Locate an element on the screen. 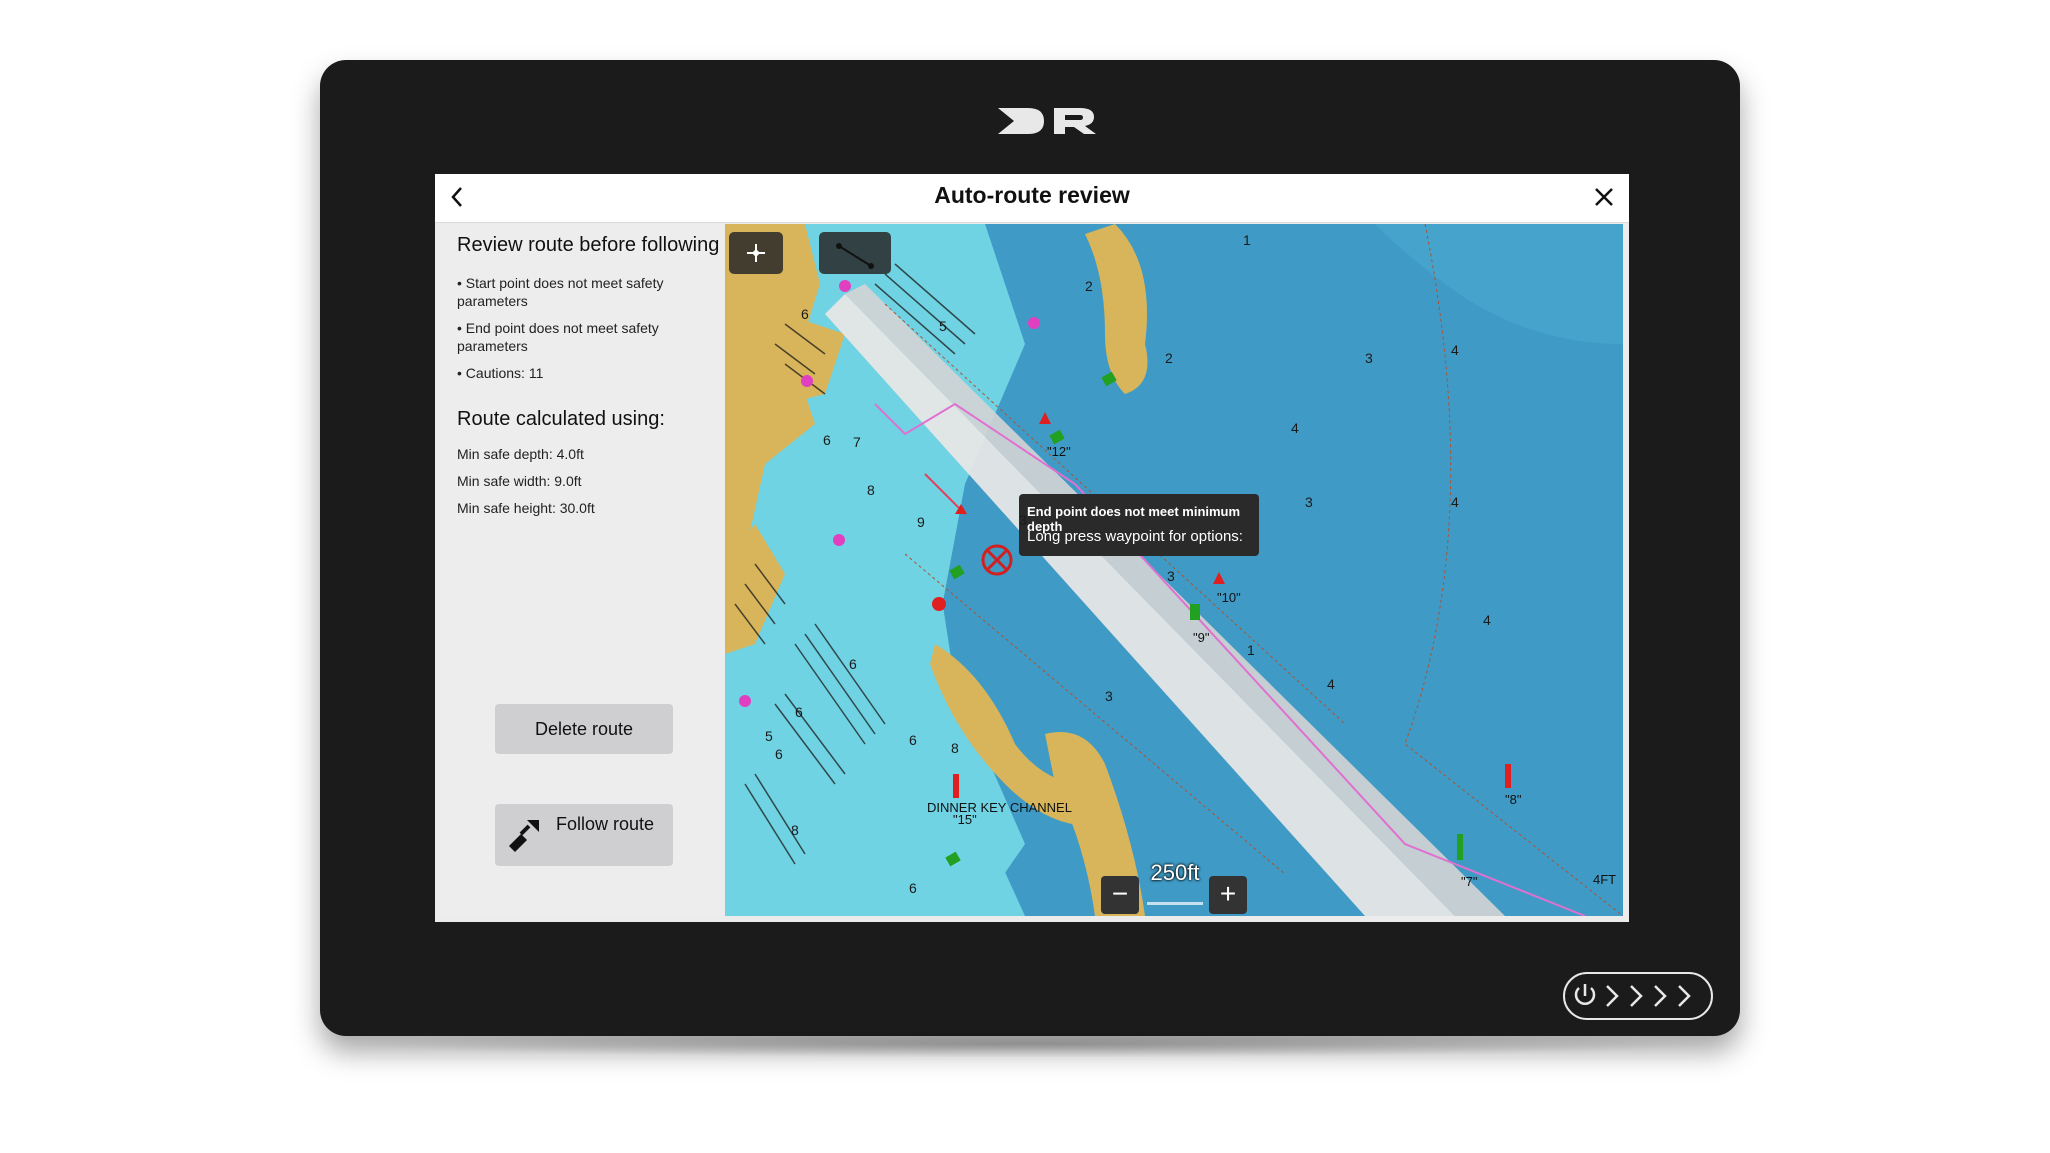  channel-label: DINNER KEY CHANNEL is located at coordinates (999, 807).